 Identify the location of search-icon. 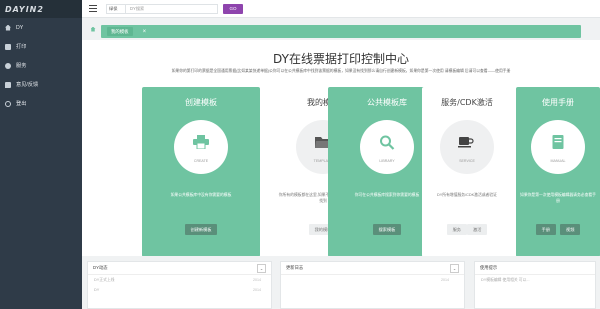
(387, 142).